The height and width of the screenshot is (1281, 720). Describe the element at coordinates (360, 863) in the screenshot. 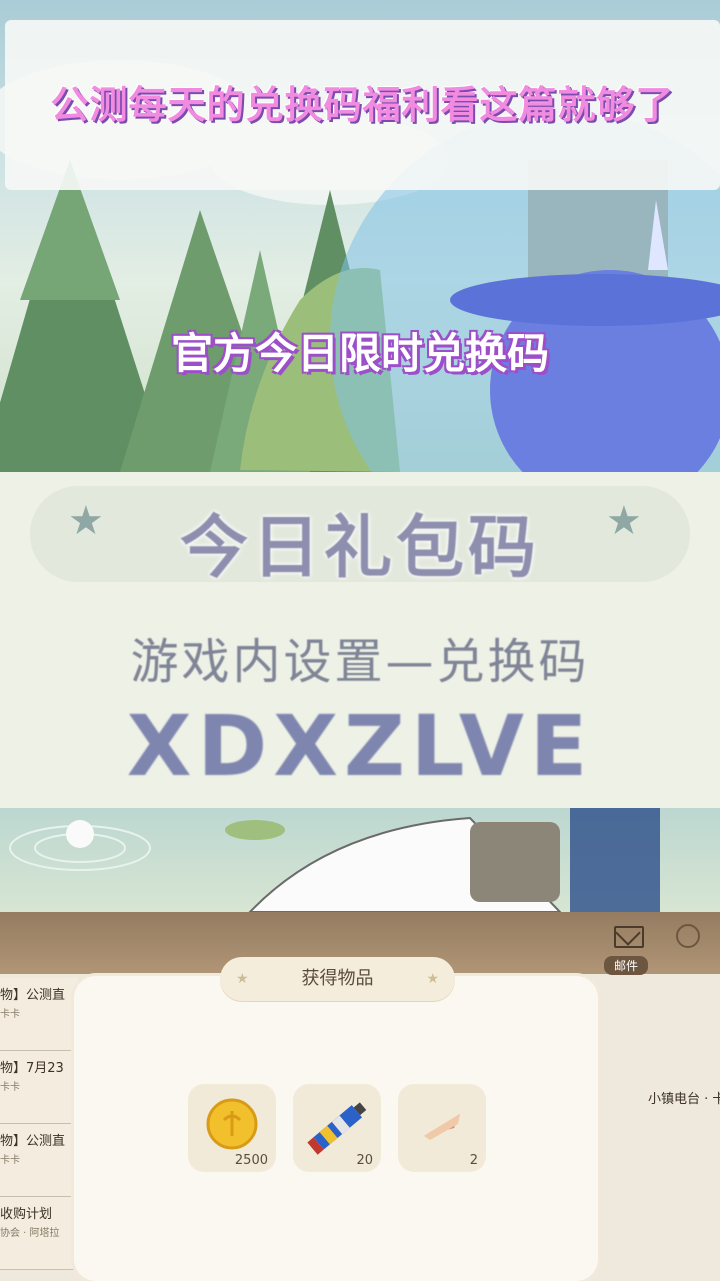

I see `pond-illustration` at that location.